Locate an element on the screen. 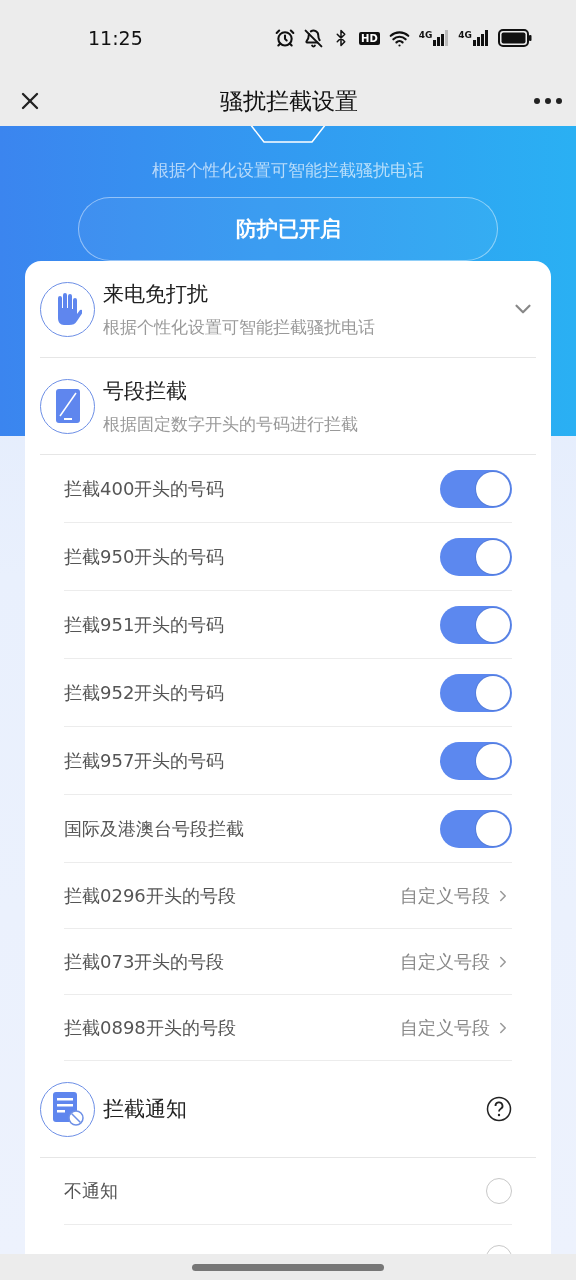  more-button is located at coordinates (548, 101).